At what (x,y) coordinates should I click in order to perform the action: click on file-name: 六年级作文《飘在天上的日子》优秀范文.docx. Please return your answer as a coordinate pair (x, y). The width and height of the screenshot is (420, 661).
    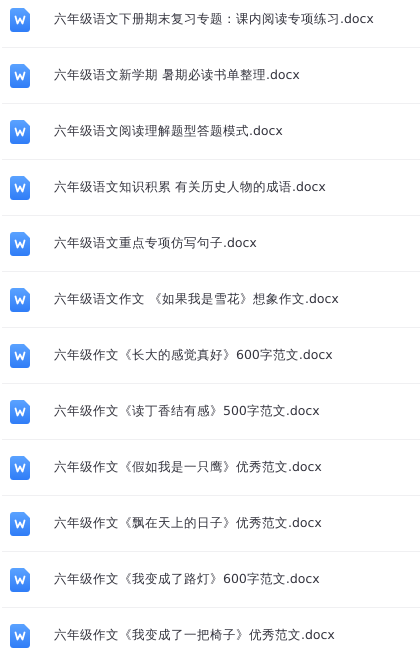
    Looking at the image, I should click on (188, 523).